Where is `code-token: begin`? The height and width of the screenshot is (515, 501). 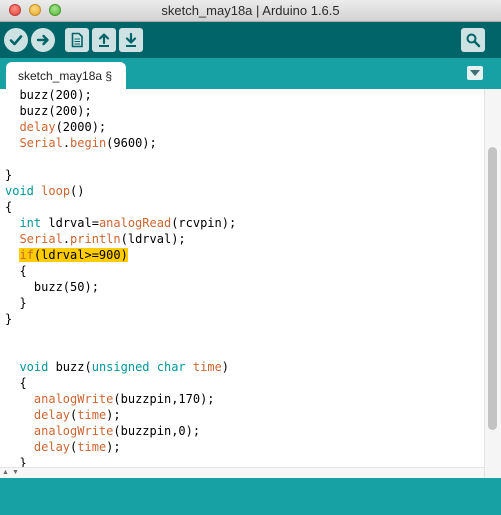 code-token: begin is located at coordinates (88, 143).